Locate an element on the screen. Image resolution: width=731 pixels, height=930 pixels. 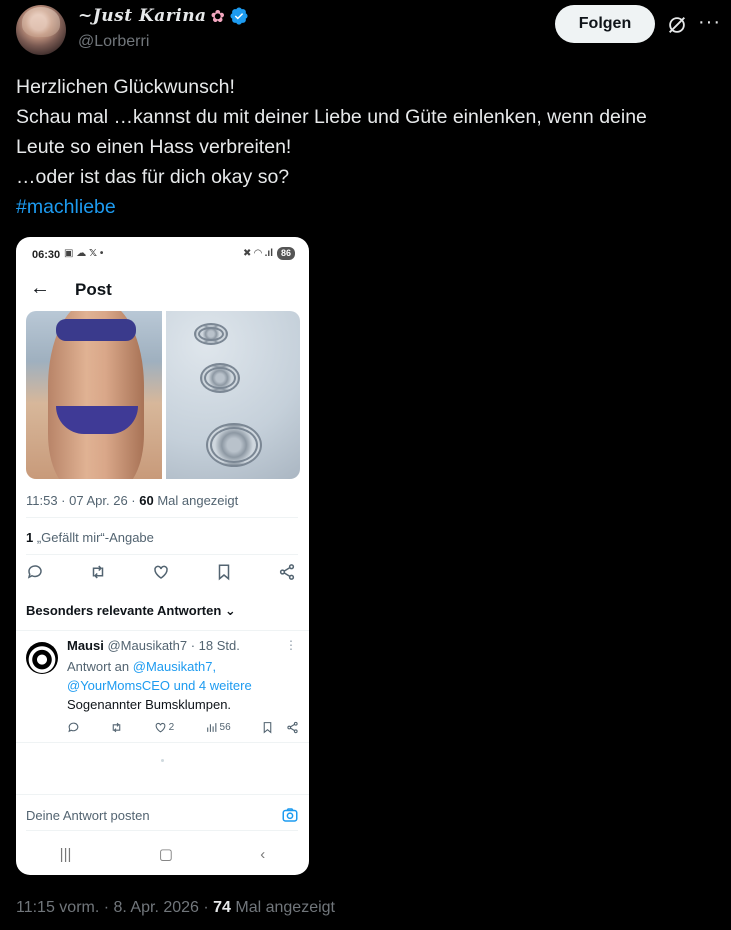
reply-like-count: 2 is located at coordinates (171, 727).